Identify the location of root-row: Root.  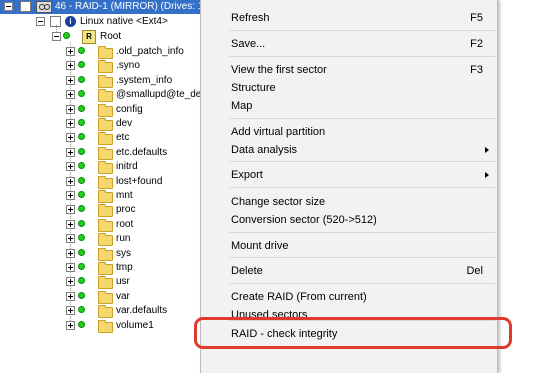
(110, 36).